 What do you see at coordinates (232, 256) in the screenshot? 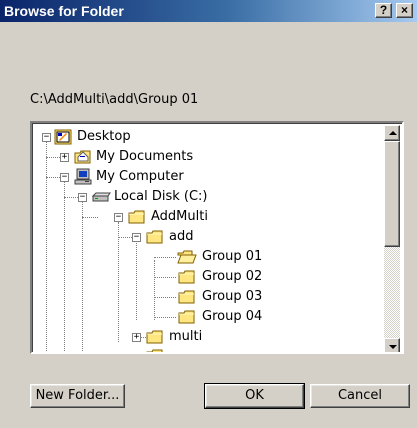
I see `tree-item-label: Group 01` at bounding box center [232, 256].